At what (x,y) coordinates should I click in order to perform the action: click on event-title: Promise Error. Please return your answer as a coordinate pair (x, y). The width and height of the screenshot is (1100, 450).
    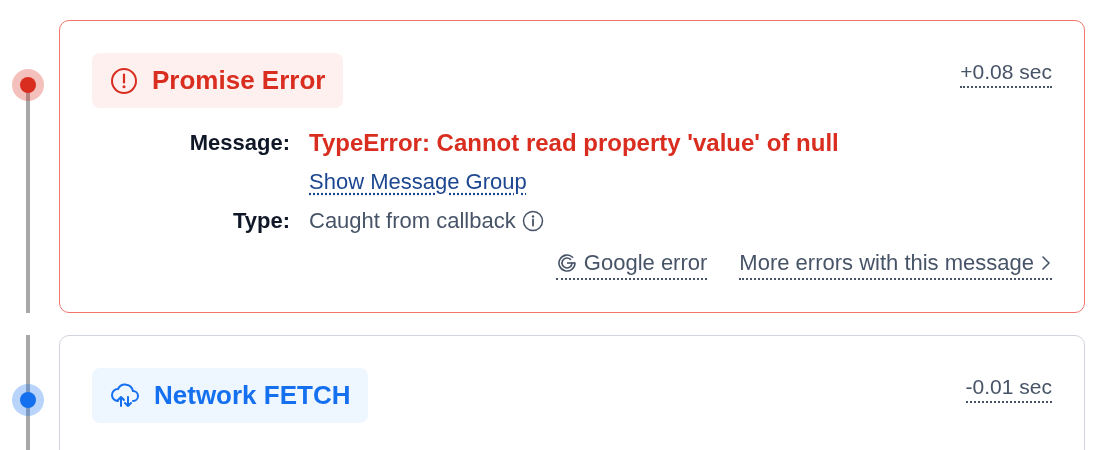
    Looking at the image, I should click on (239, 80).